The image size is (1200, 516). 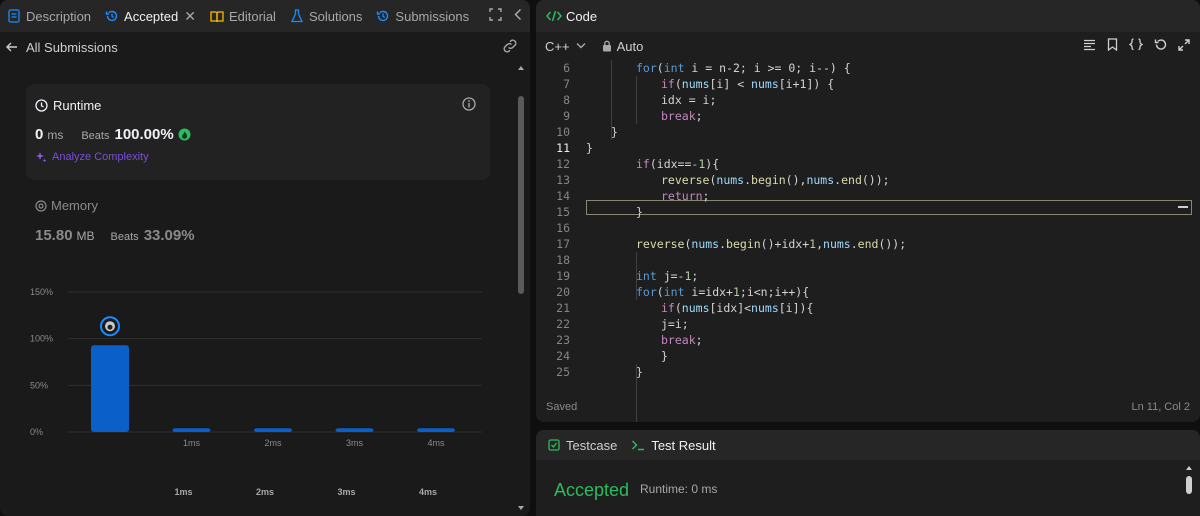 What do you see at coordinates (864, 164) in the screenshot?
I see `code-line: 12 if(idx==-1){` at bounding box center [864, 164].